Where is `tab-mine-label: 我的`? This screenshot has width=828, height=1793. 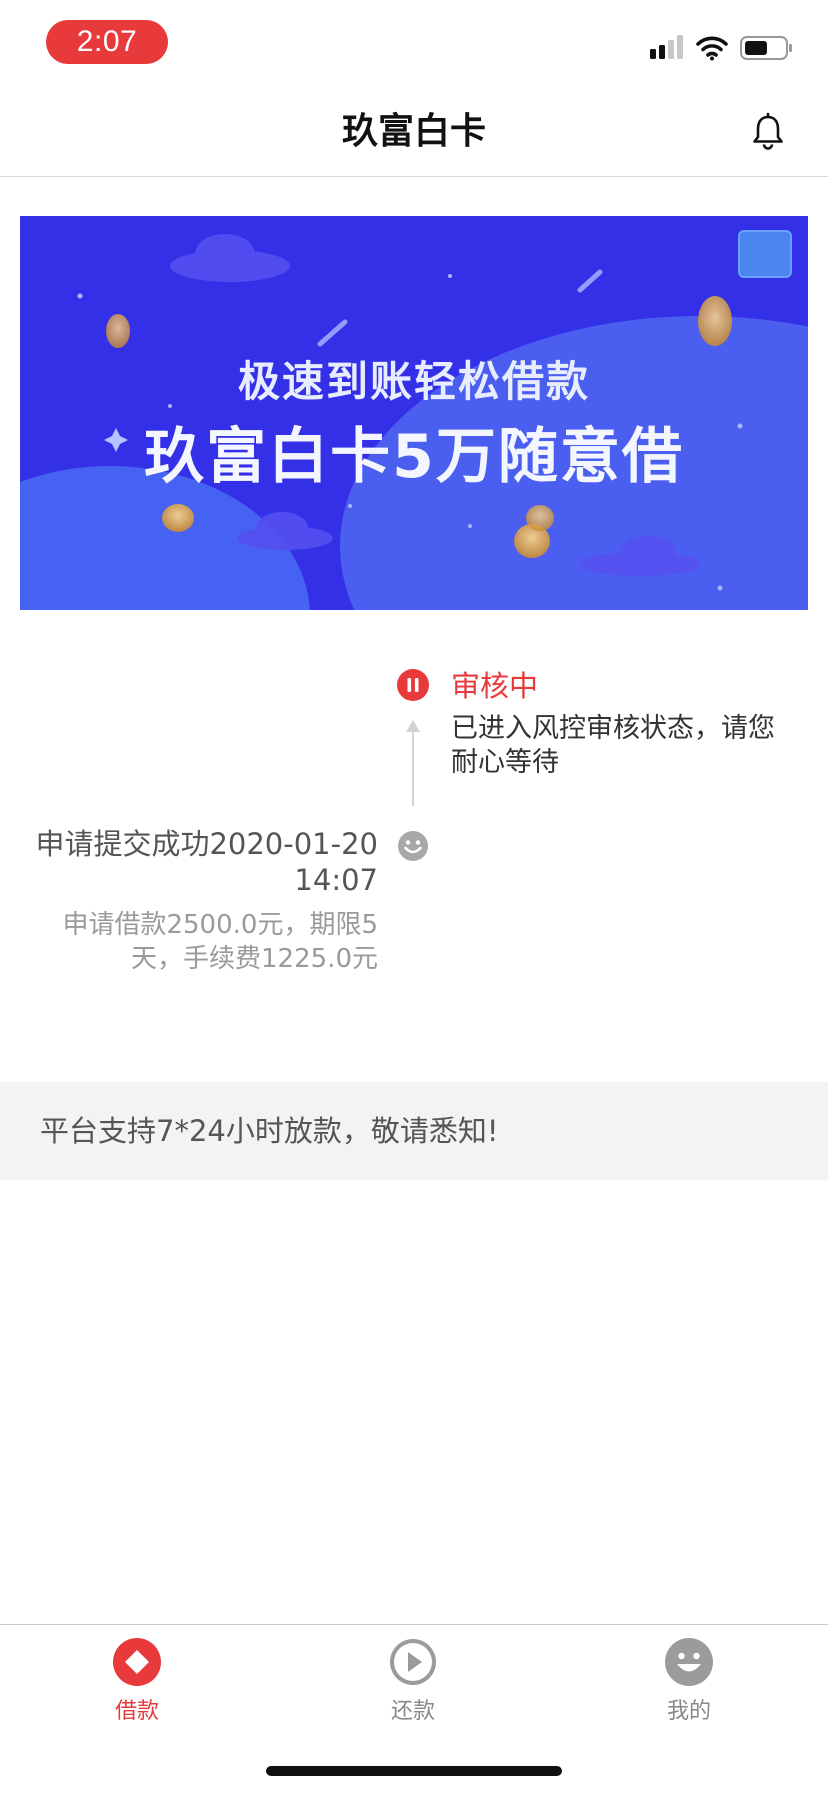
tab-mine-label: 我的 is located at coordinates (688, 1711).